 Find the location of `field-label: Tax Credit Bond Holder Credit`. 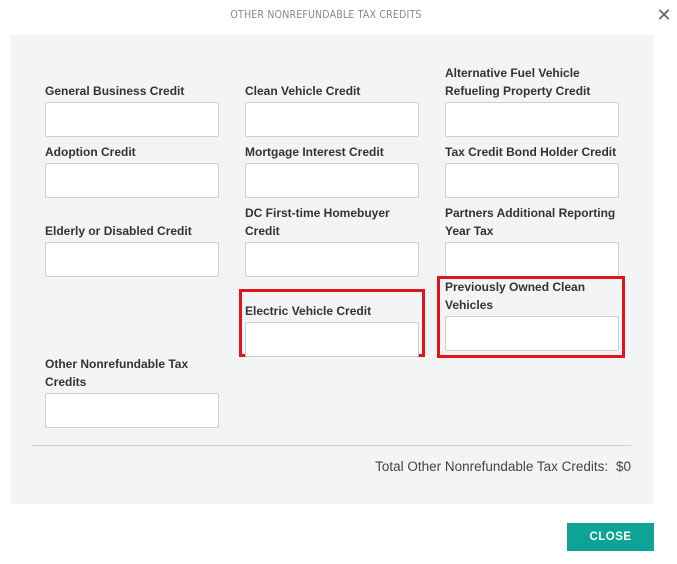

field-label: Tax Credit Bond Holder Credit is located at coordinates (531, 152).